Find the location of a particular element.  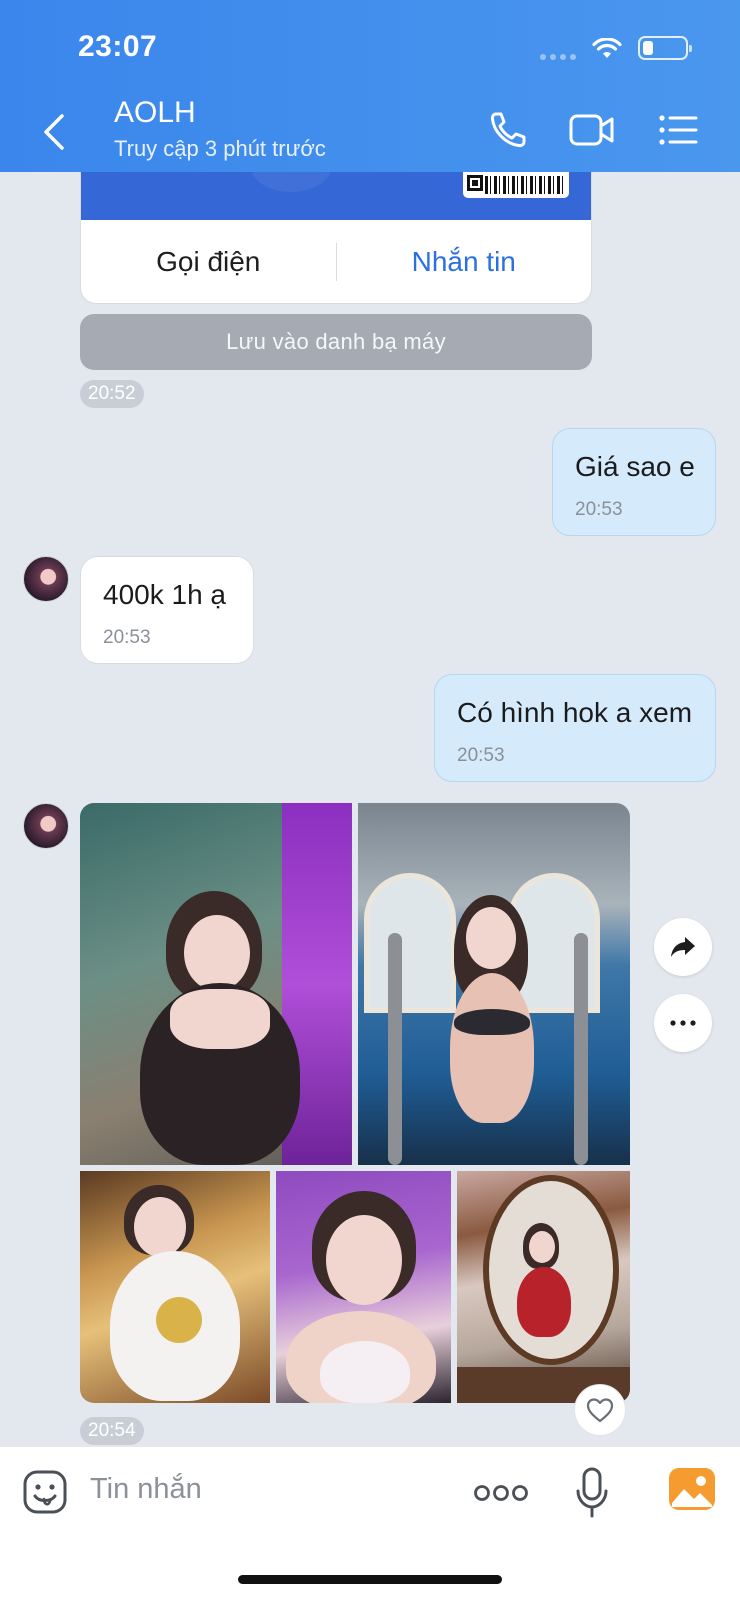

outgoing-message: Giá sao e 20:53 is located at coordinates (634, 482).